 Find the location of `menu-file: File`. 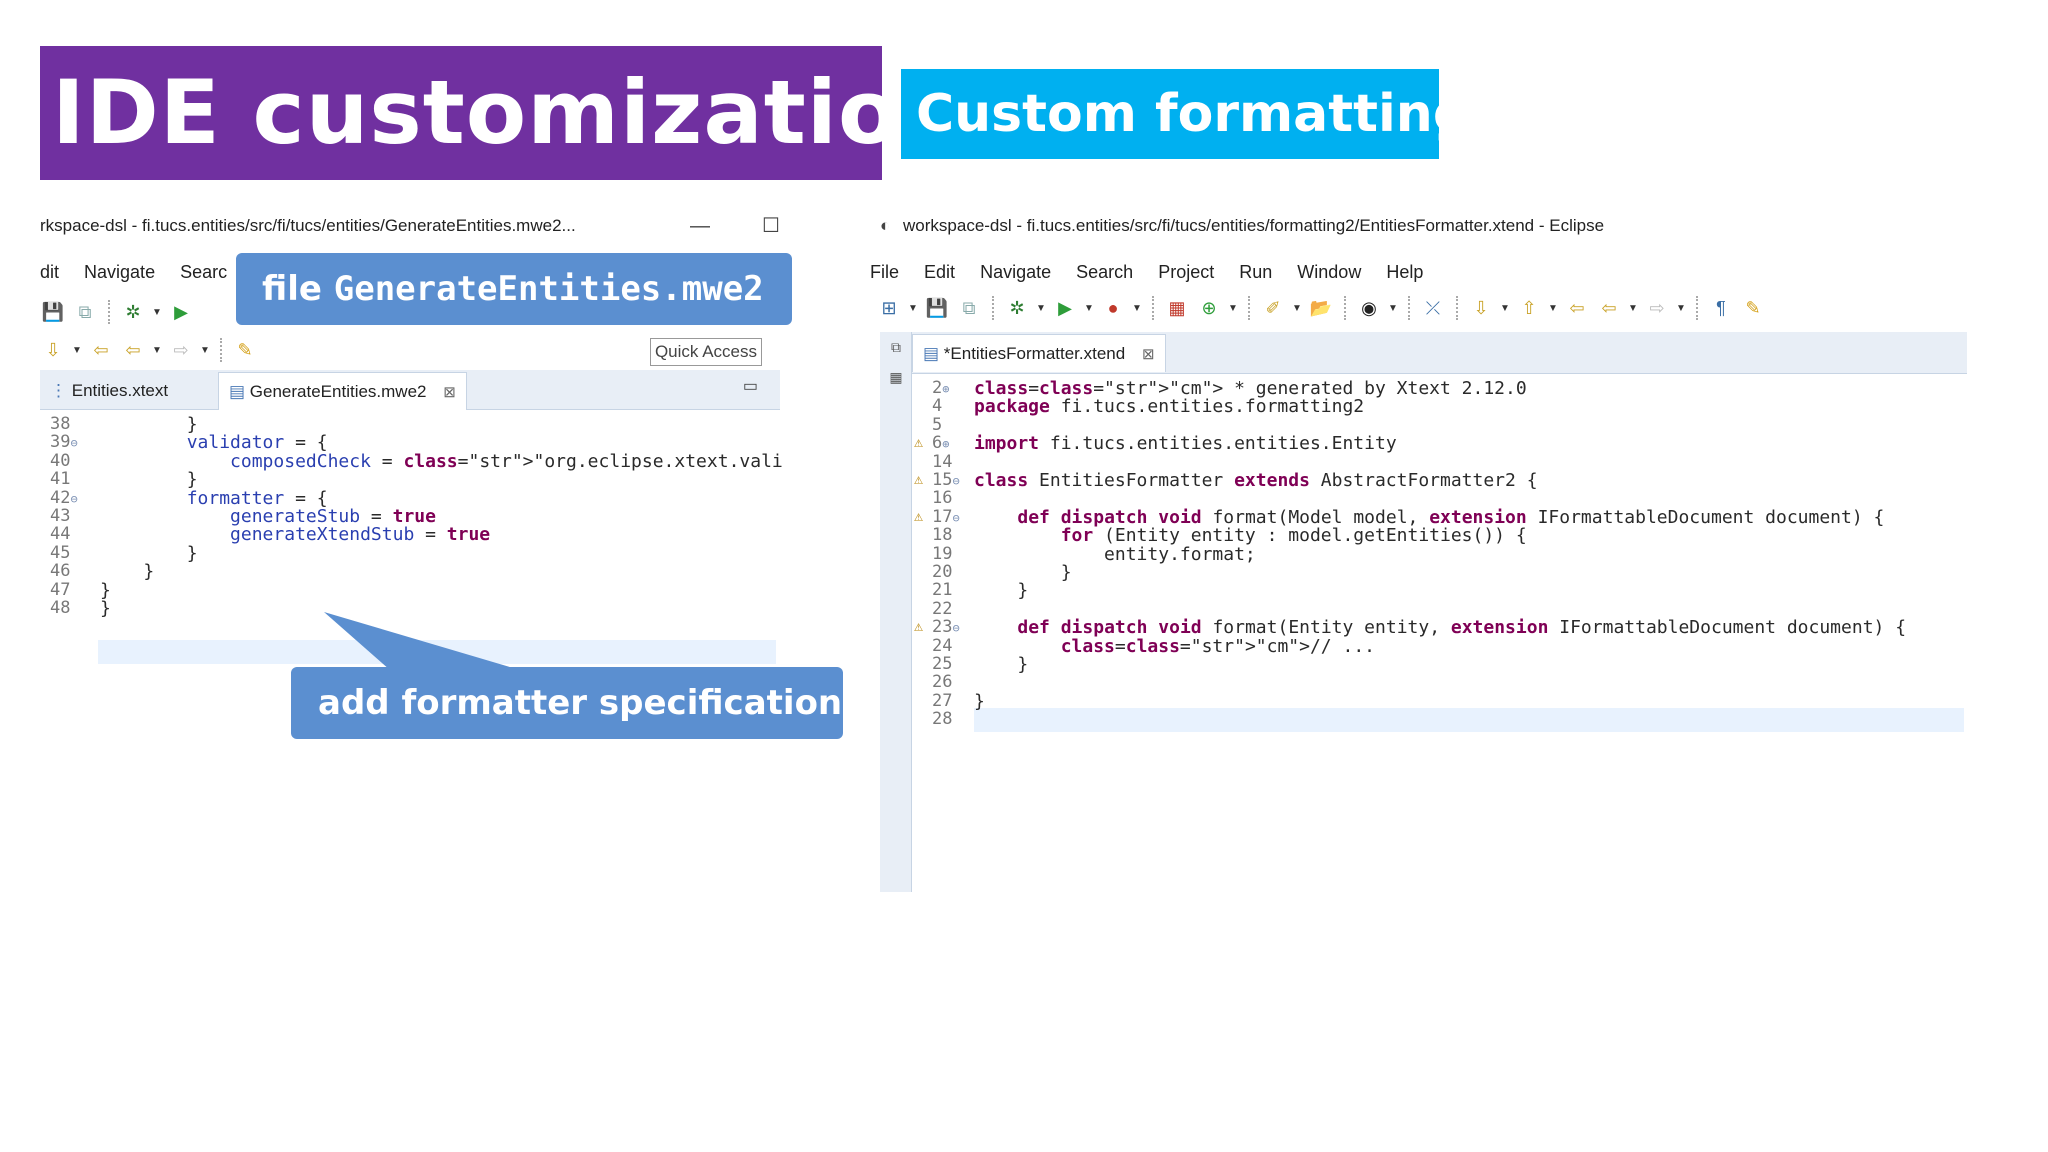

menu-file: File is located at coordinates (884, 272).